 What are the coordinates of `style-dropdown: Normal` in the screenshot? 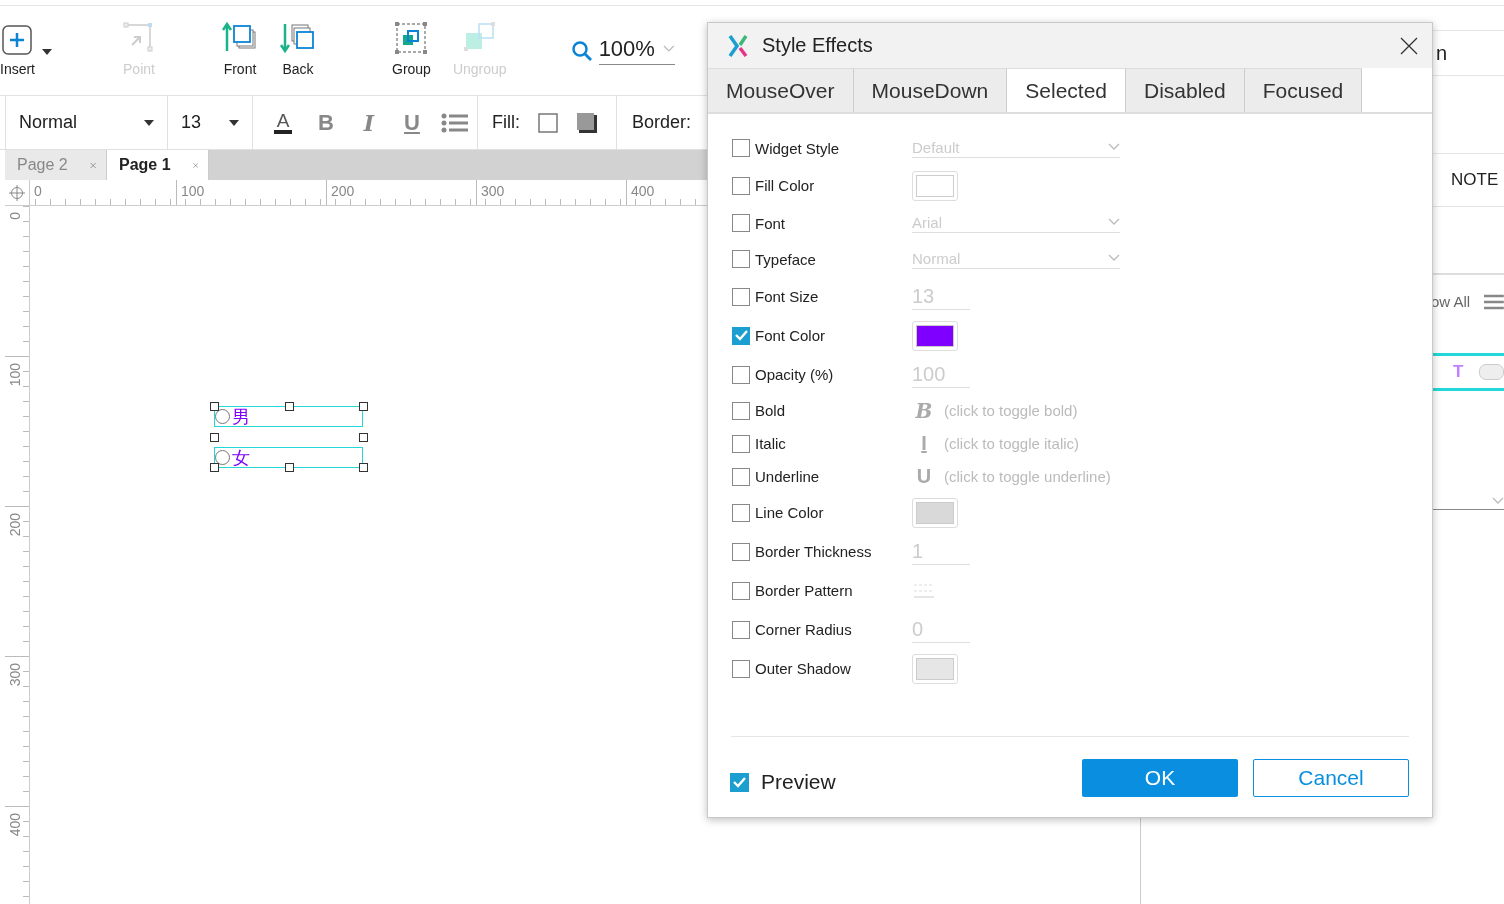 It's located at (86, 122).